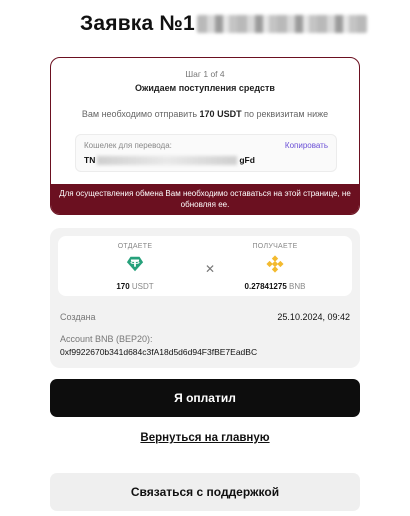 This screenshot has height=516, width=410. What do you see at coordinates (275, 286) in the screenshot?
I see `get-amount: 0.27841275 BNB` at bounding box center [275, 286].